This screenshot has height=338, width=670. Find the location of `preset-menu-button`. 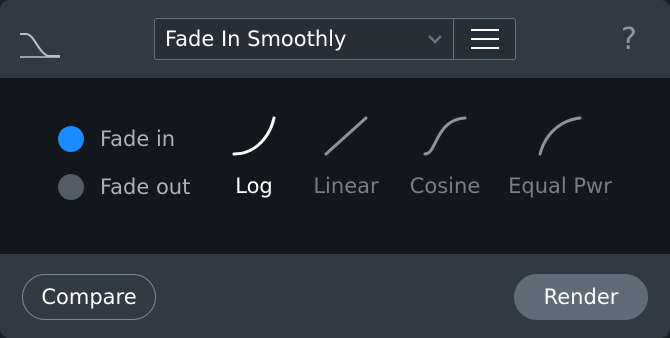

preset-menu-button is located at coordinates (484, 39).